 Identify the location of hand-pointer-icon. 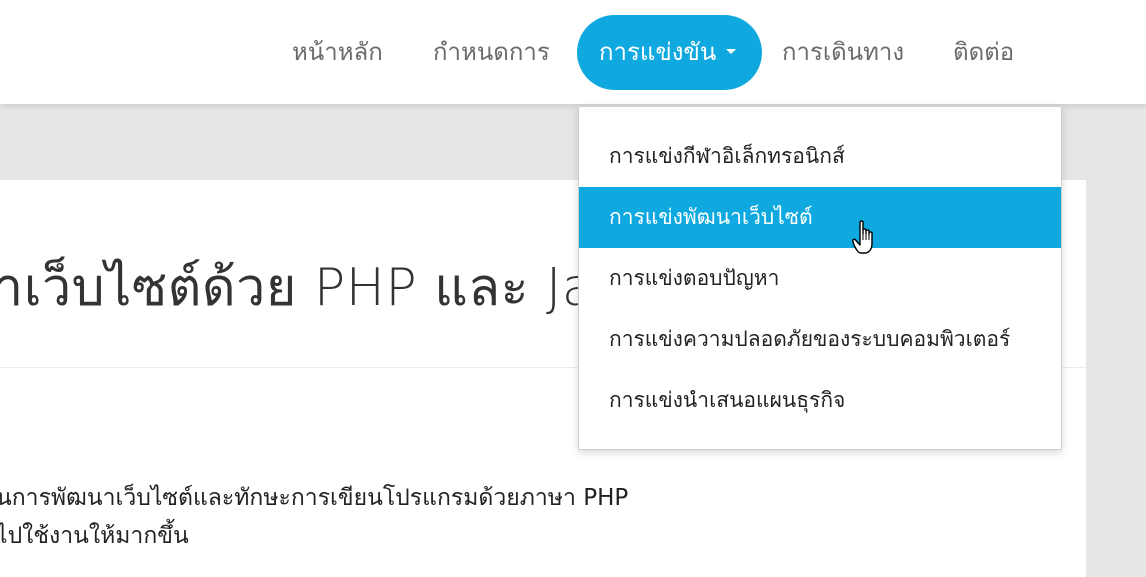
(867, 240).